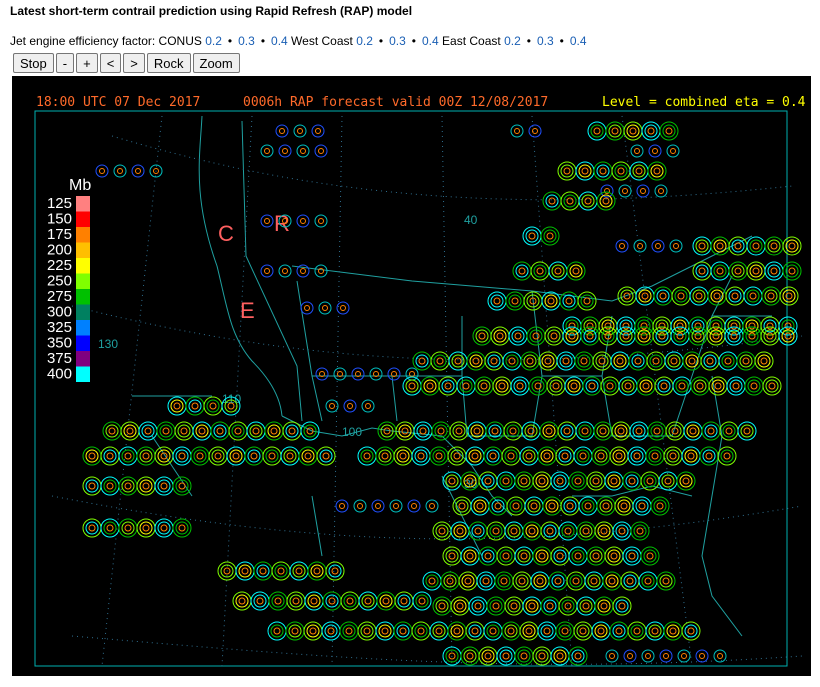 This screenshot has width=820, height=687. Describe the element at coordinates (168, 63) in the screenshot. I see `rock-button: Rock` at that location.